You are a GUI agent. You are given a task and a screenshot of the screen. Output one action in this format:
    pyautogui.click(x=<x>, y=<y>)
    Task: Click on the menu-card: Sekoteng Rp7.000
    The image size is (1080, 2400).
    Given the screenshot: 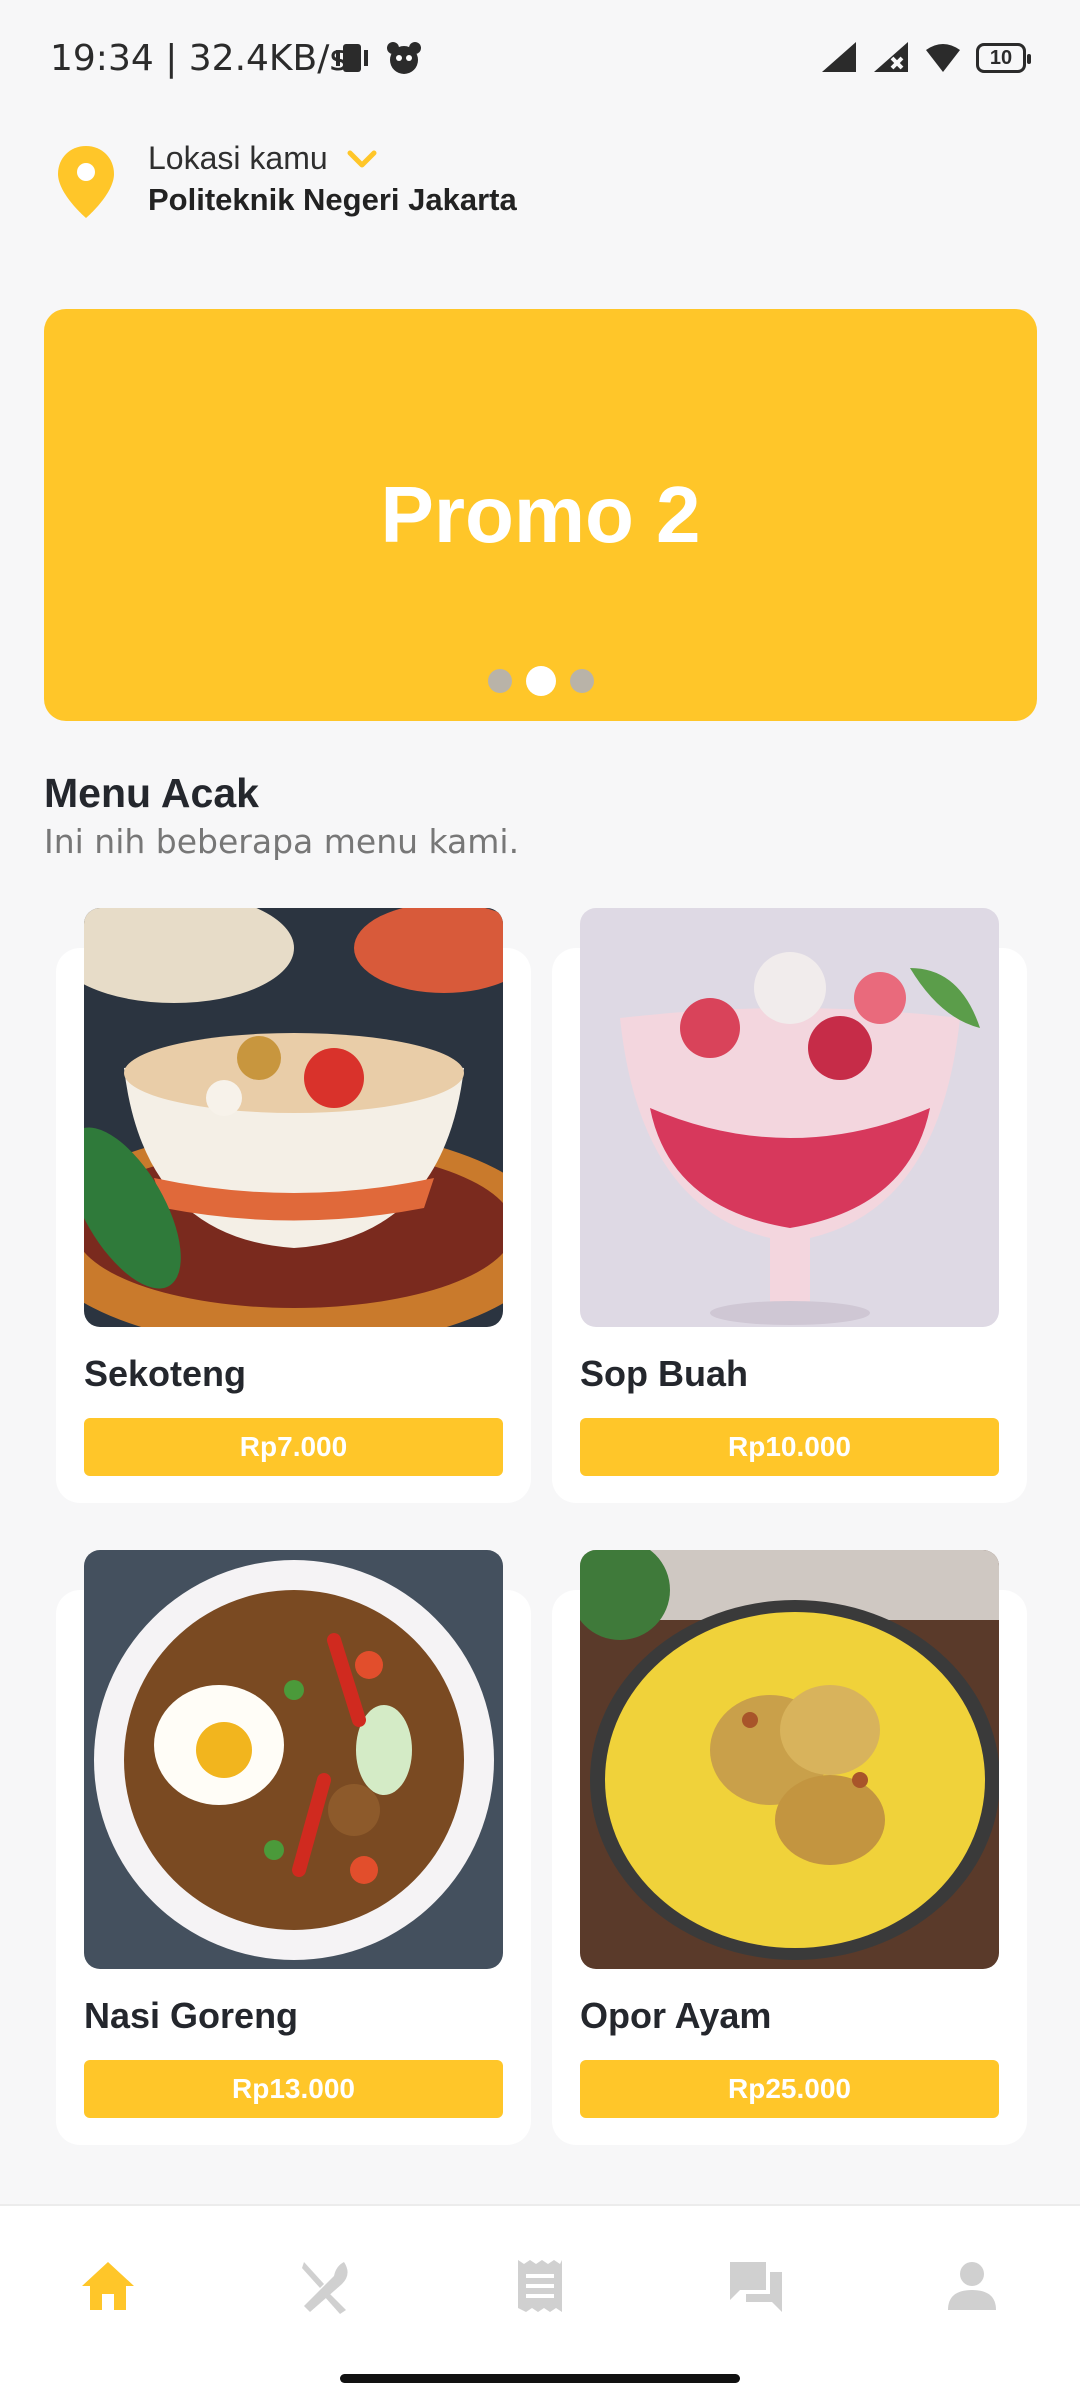 What is the action you would take?
    pyautogui.click(x=293, y=1205)
    